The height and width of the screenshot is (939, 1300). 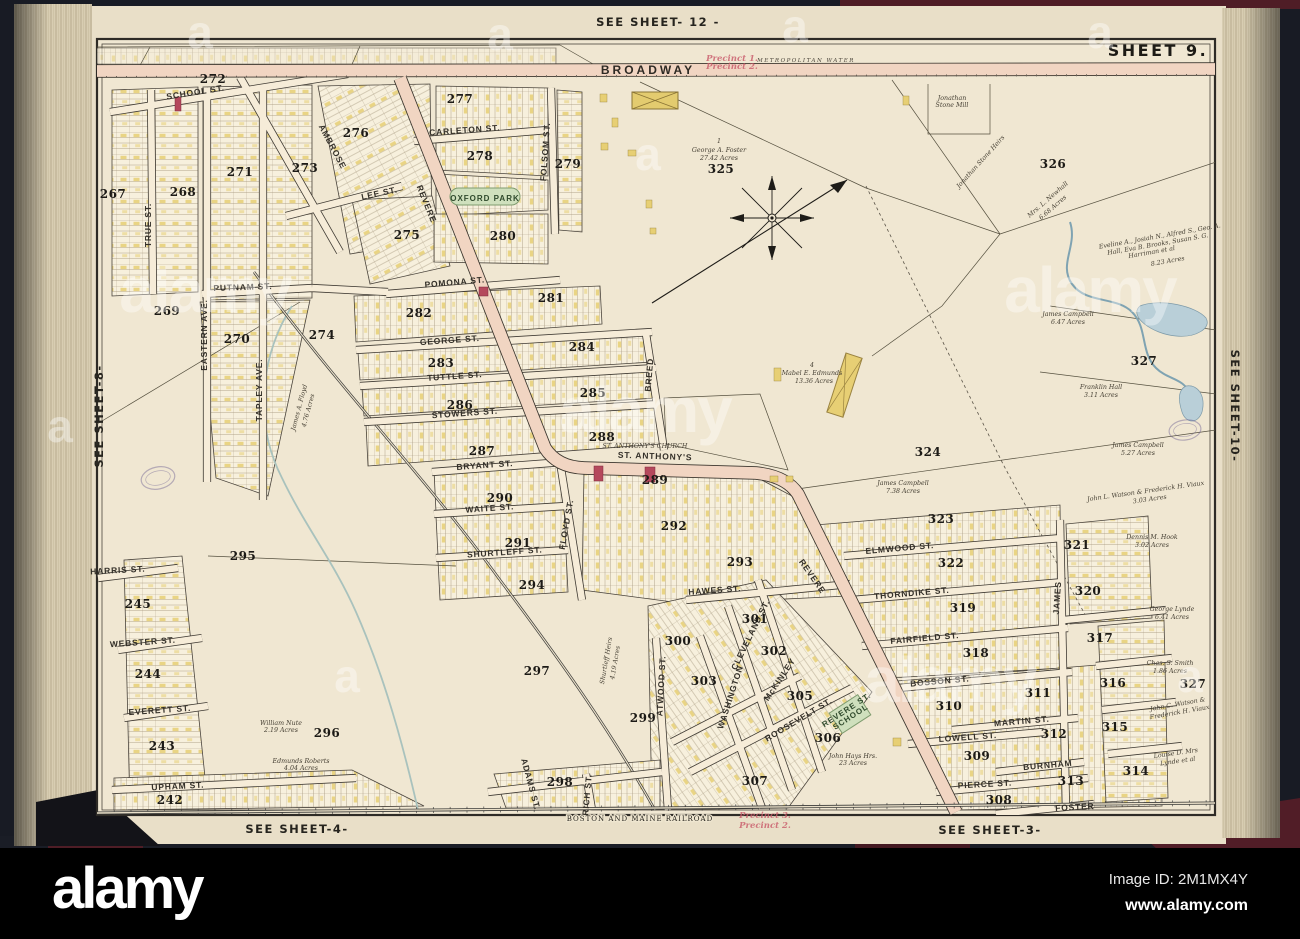 I want to click on block-268: 268, so click(x=183, y=192).